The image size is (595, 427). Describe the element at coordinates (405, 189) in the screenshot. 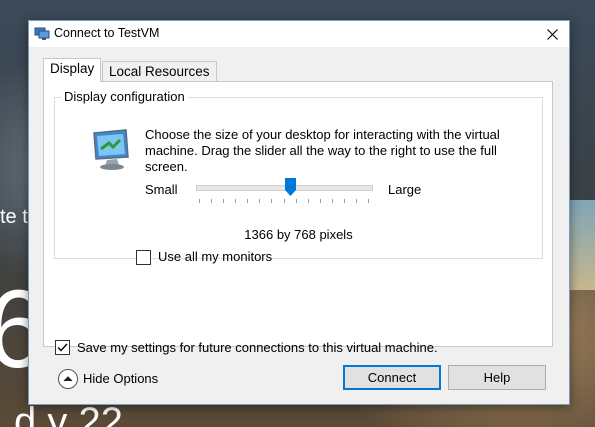

I see `slider-max-label: Large` at that location.